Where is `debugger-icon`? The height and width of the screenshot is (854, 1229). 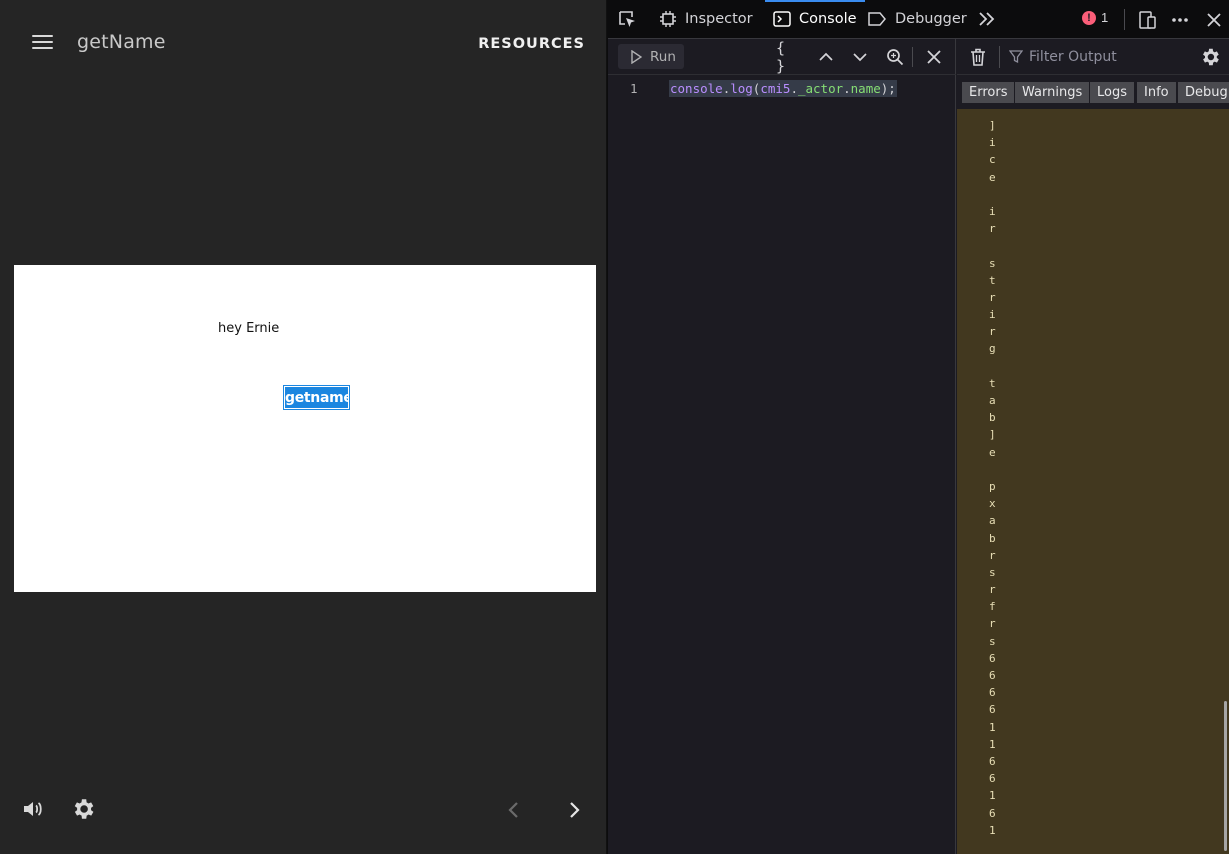
debugger-icon is located at coordinates (877, 19).